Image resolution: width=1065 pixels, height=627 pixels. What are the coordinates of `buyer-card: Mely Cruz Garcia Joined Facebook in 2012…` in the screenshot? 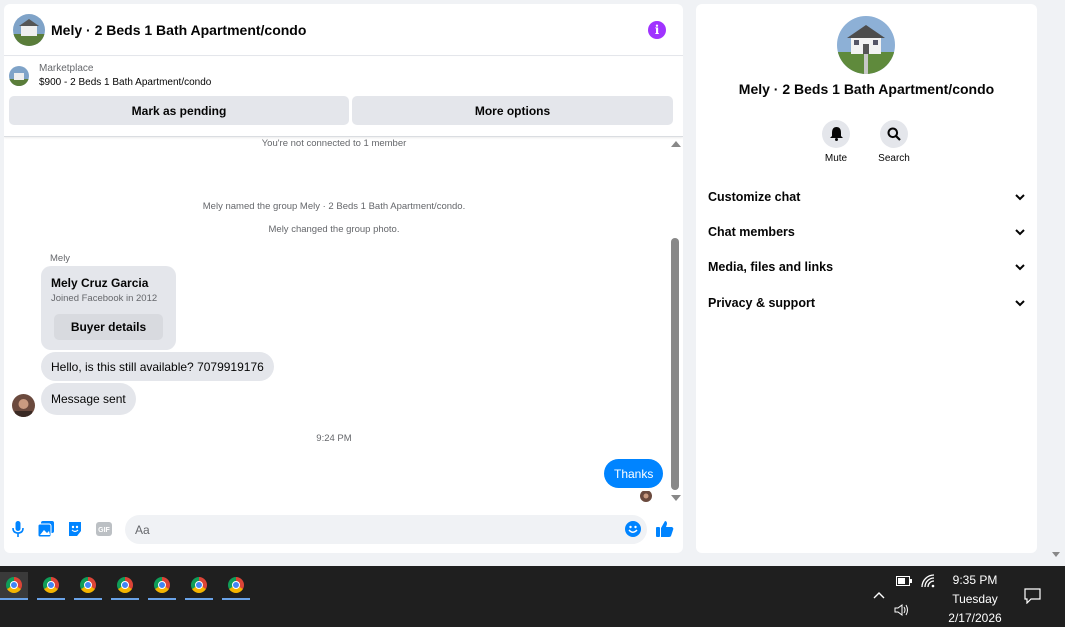 It's located at (108, 308).